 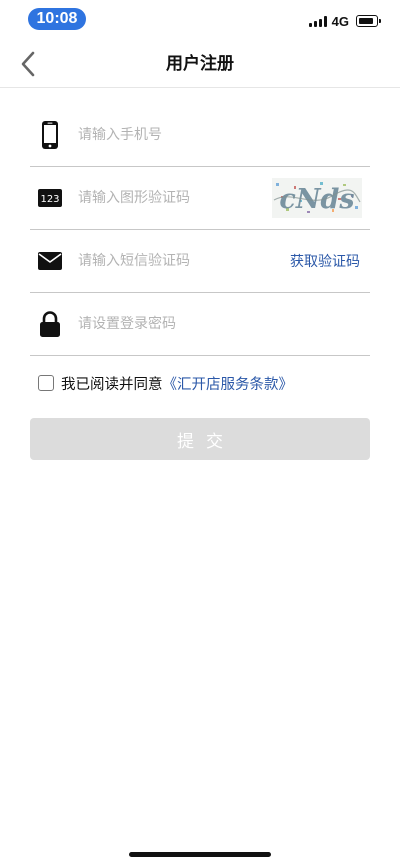 I want to click on agreement: 我已阅读并同意 《汇开店服务条款》, so click(x=165, y=383).